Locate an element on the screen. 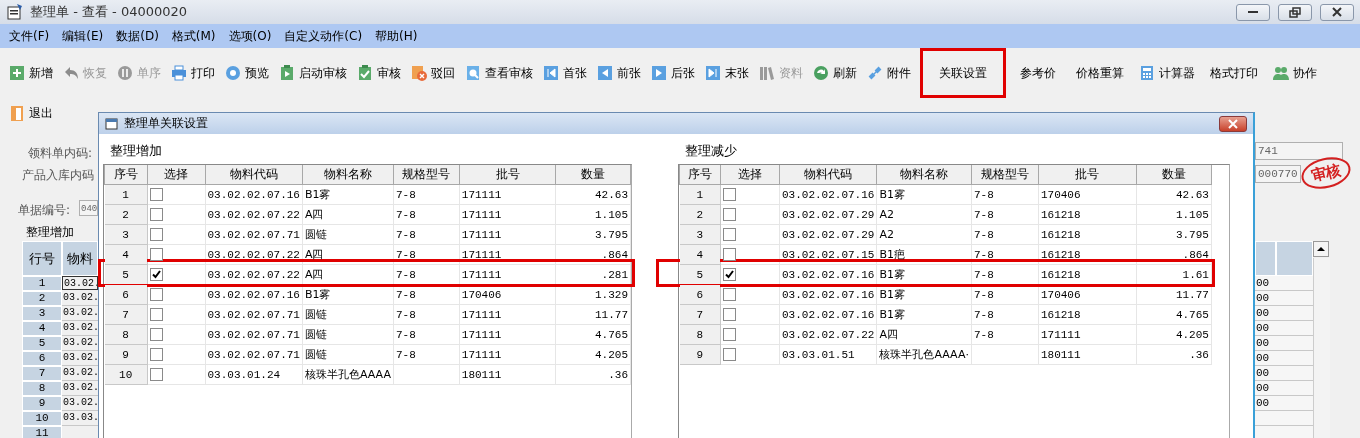  row-number: 3 is located at coordinates (700, 234).